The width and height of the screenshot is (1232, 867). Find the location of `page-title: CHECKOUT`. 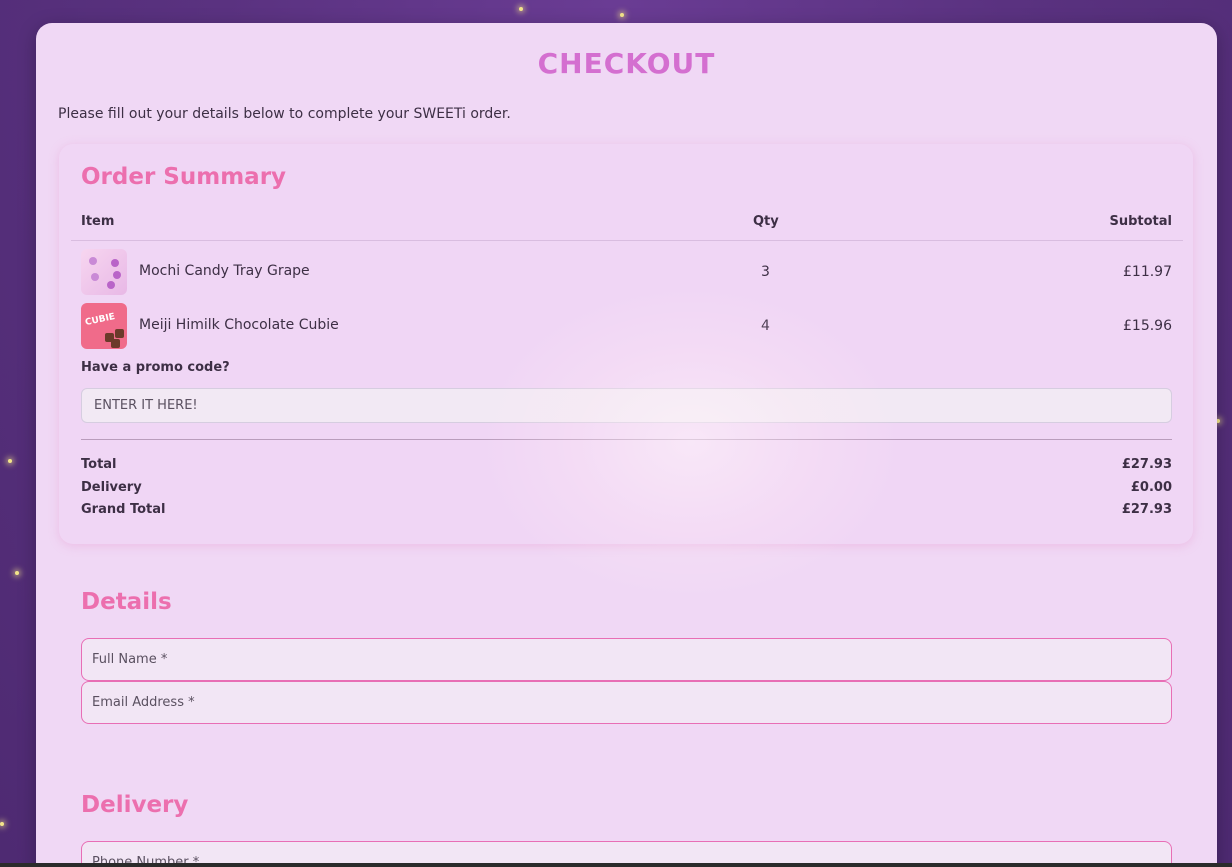

page-title: CHECKOUT is located at coordinates (626, 63).